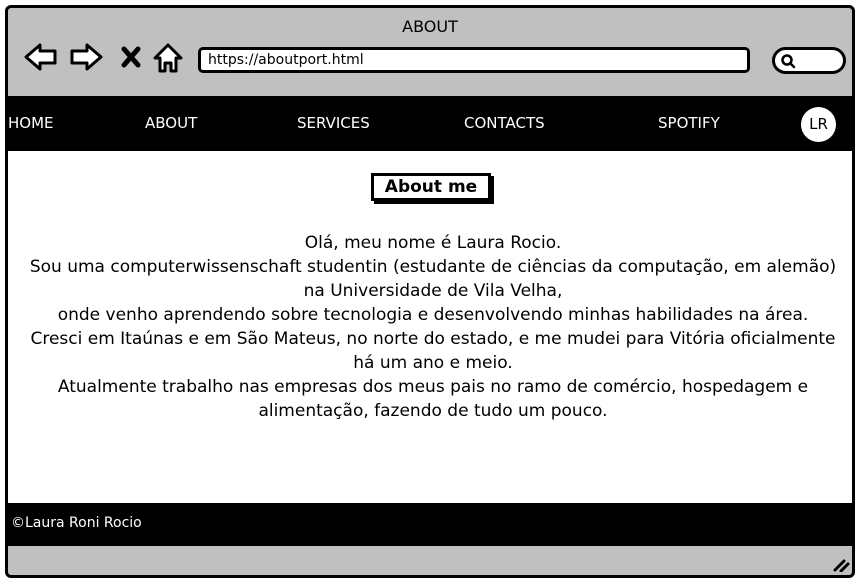 The width and height of the screenshot is (862, 584). I want to click on nav-item-contacts: CONTACTS, so click(504, 123).